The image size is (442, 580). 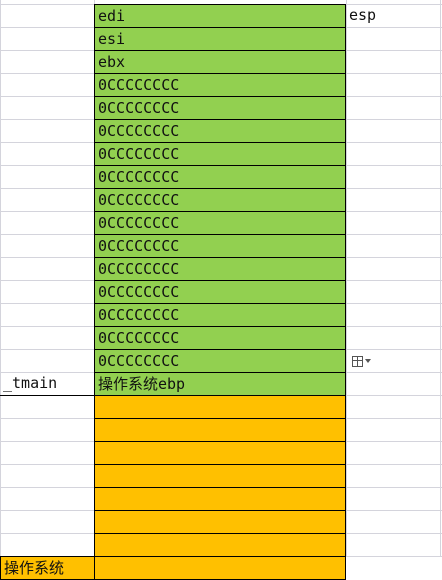 What do you see at coordinates (220, 16) in the screenshot?
I see `stack-cell: edi` at bounding box center [220, 16].